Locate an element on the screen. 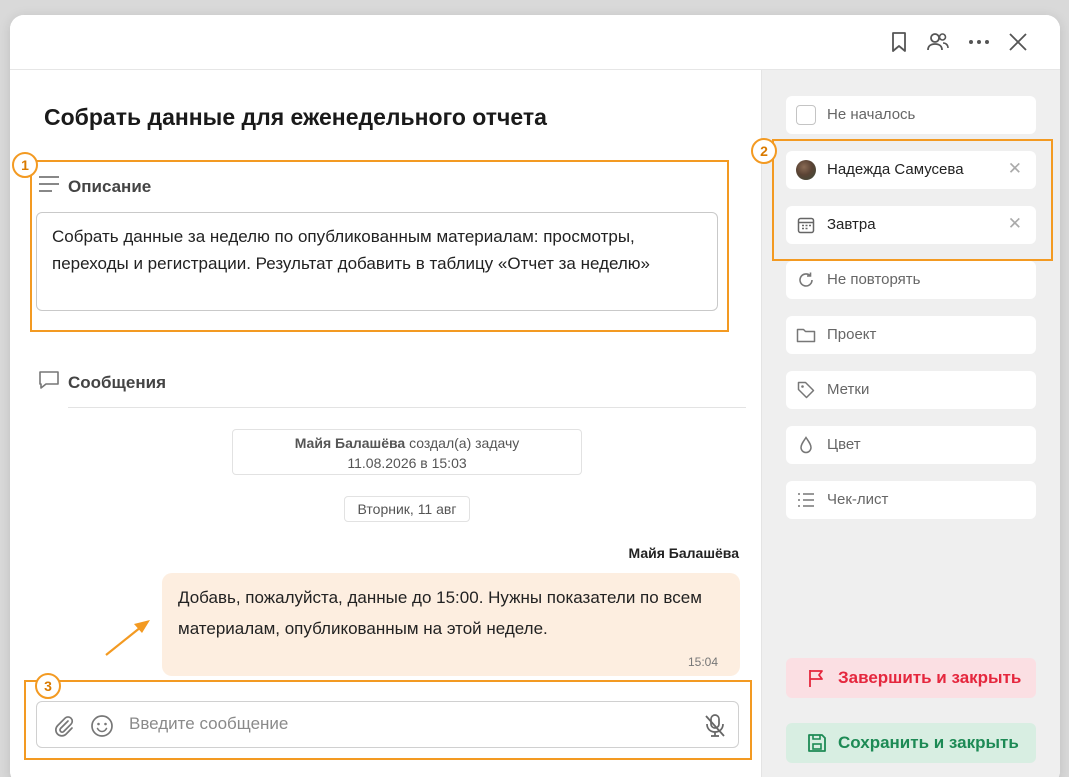 This screenshot has width=1069, height=777. chat-icon is located at coordinates (49, 382).